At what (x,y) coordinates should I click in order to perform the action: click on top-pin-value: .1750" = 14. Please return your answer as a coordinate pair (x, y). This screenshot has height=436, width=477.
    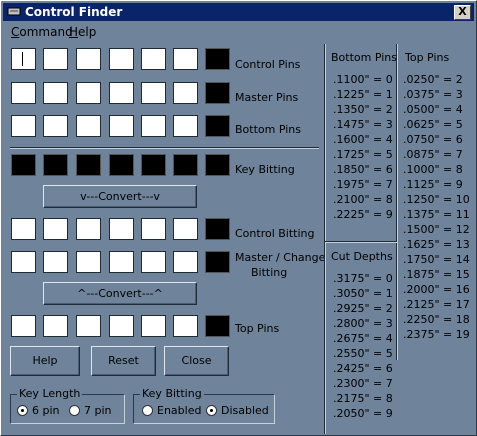
    Looking at the image, I should click on (436, 259).